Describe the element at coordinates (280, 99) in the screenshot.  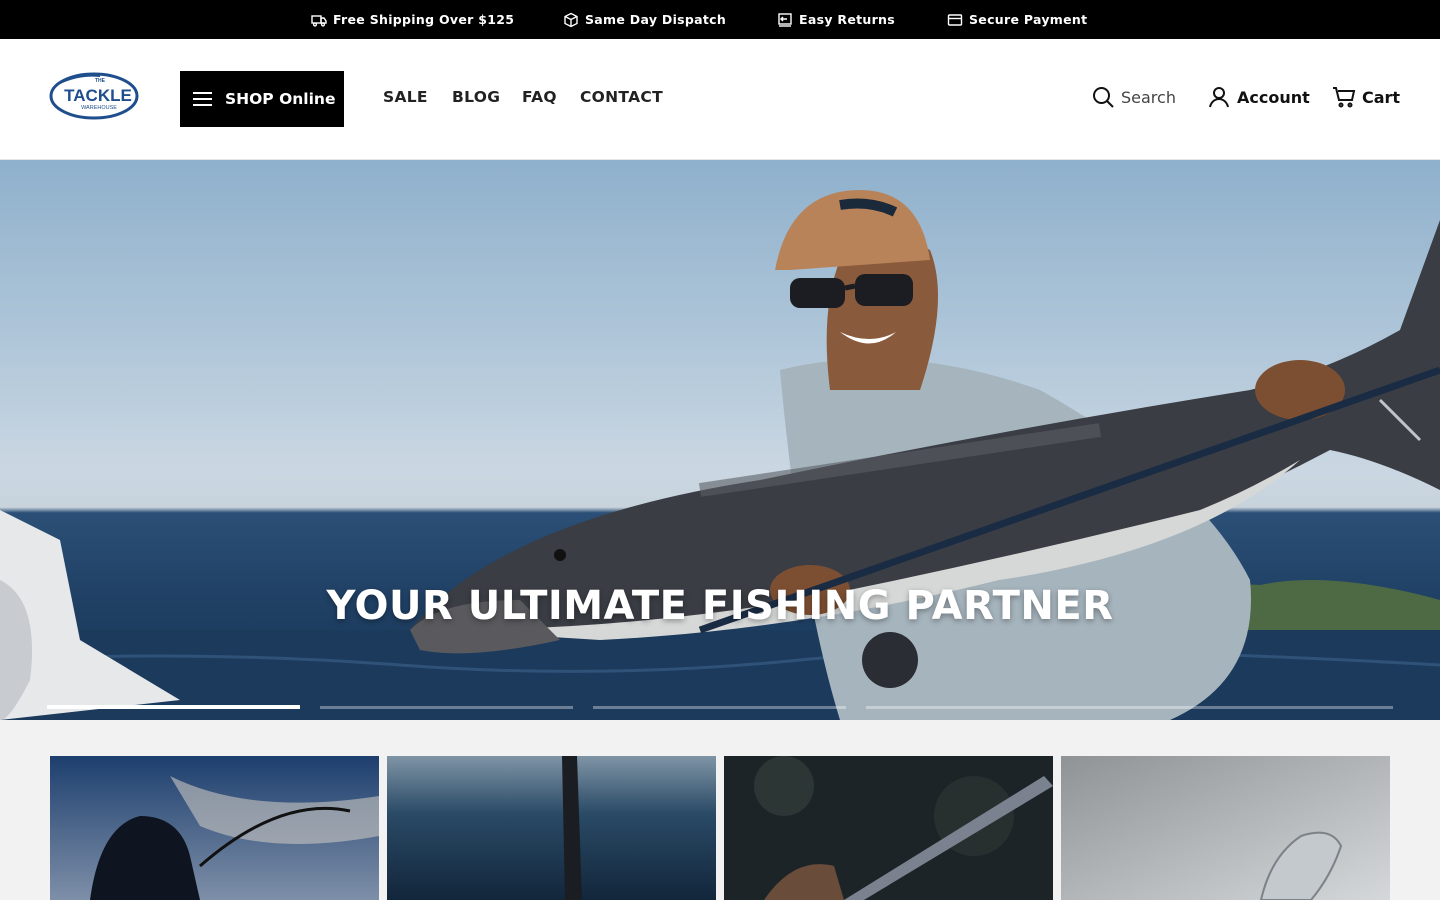
I see `shop-online-label: SHOP Online` at that location.